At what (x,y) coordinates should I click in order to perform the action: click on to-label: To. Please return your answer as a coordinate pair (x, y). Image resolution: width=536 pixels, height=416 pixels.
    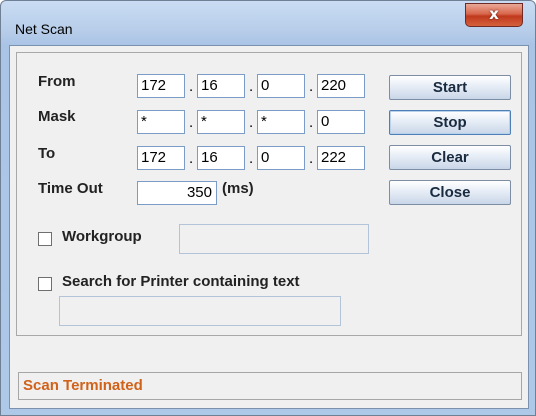
    Looking at the image, I should click on (47, 153).